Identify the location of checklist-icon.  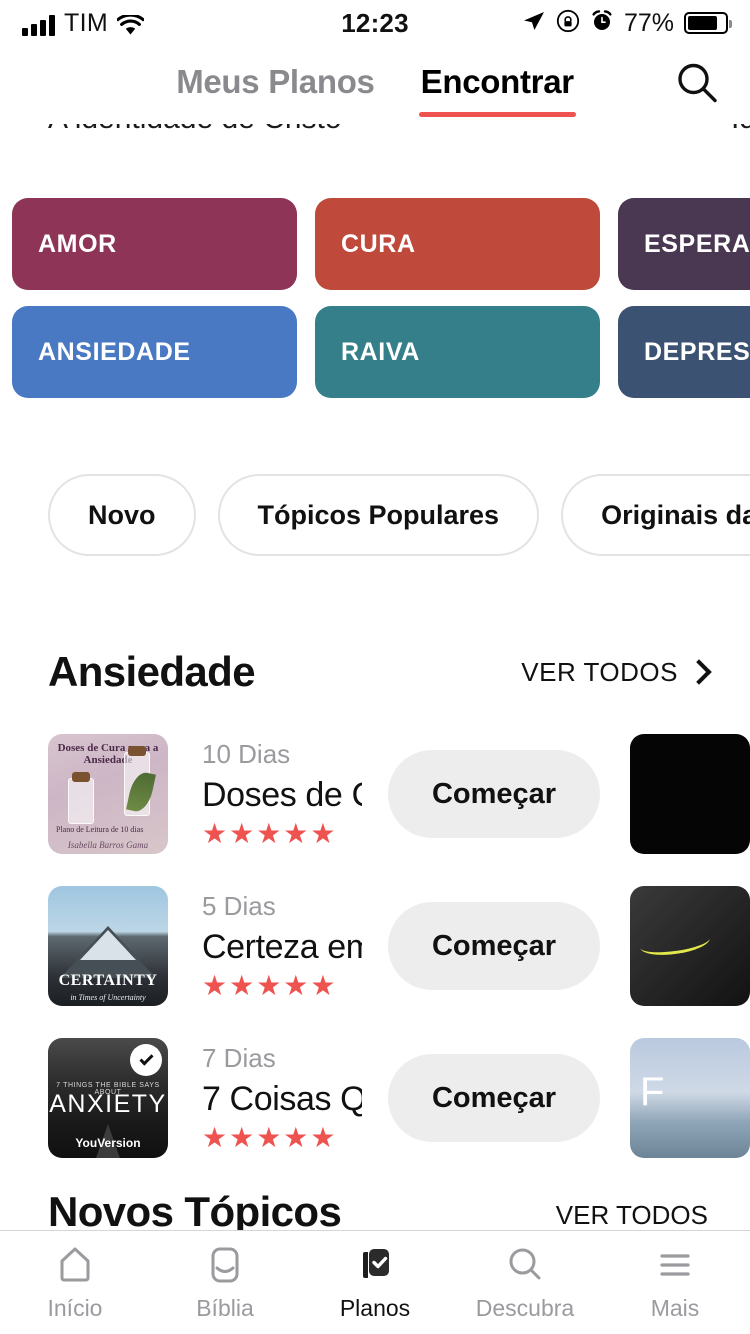
(375, 1265).